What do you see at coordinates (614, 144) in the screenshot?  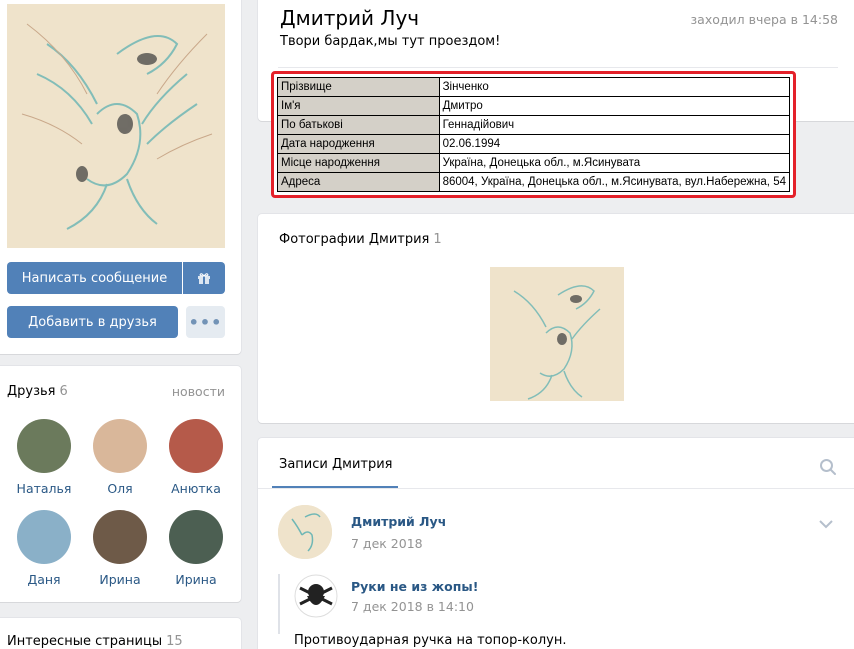 I see `info-value: 02.06.1994` at bounding box center [614, 144].